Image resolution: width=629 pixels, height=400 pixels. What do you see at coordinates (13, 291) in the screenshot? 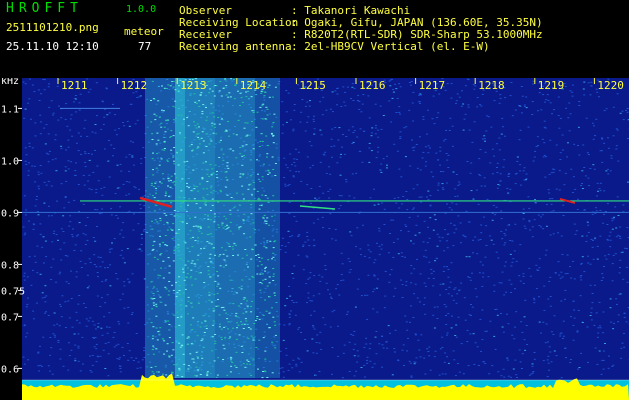
I see `y-tick-label: 0.75` at bounding box center [13, 291].